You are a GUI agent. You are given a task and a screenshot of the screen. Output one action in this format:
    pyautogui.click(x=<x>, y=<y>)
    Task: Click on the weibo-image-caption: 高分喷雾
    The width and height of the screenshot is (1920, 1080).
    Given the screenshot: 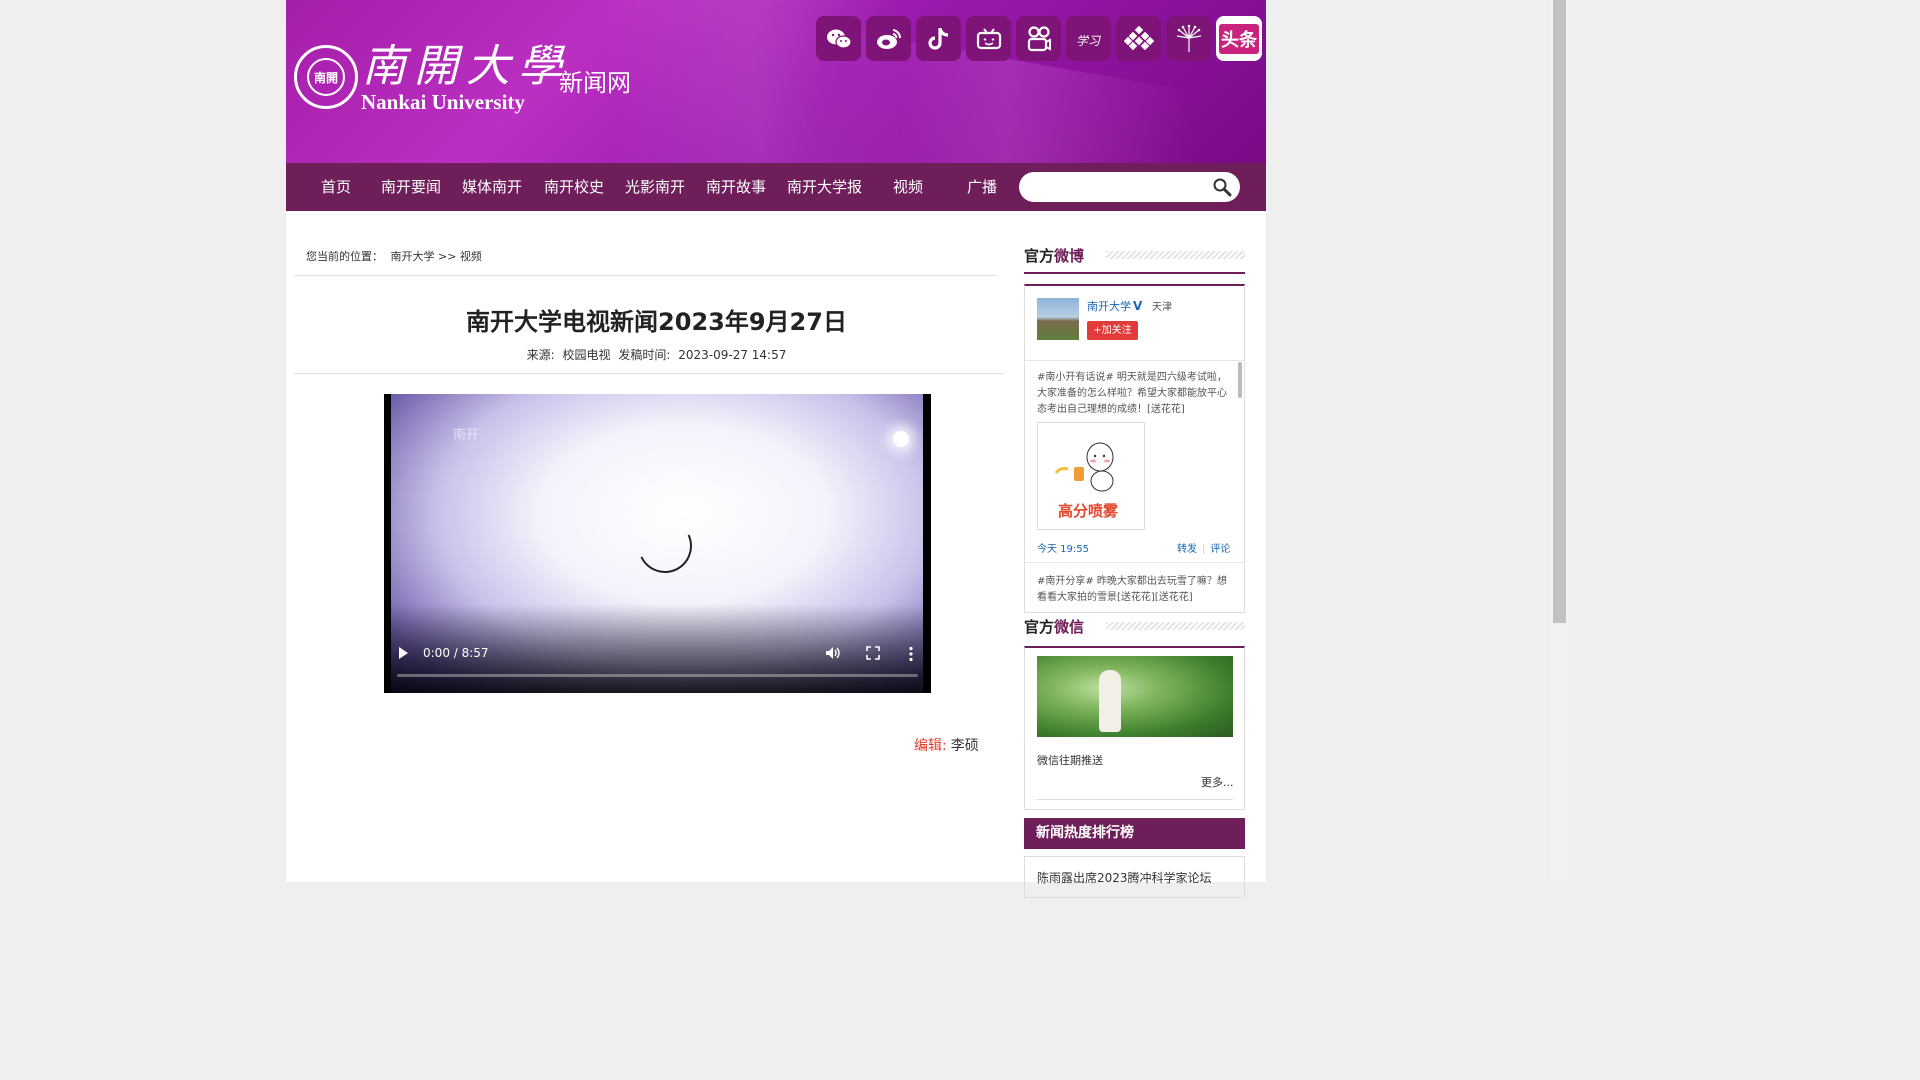 What is the action you would take?
    pyautogui.click(x=1088, y=511)
    